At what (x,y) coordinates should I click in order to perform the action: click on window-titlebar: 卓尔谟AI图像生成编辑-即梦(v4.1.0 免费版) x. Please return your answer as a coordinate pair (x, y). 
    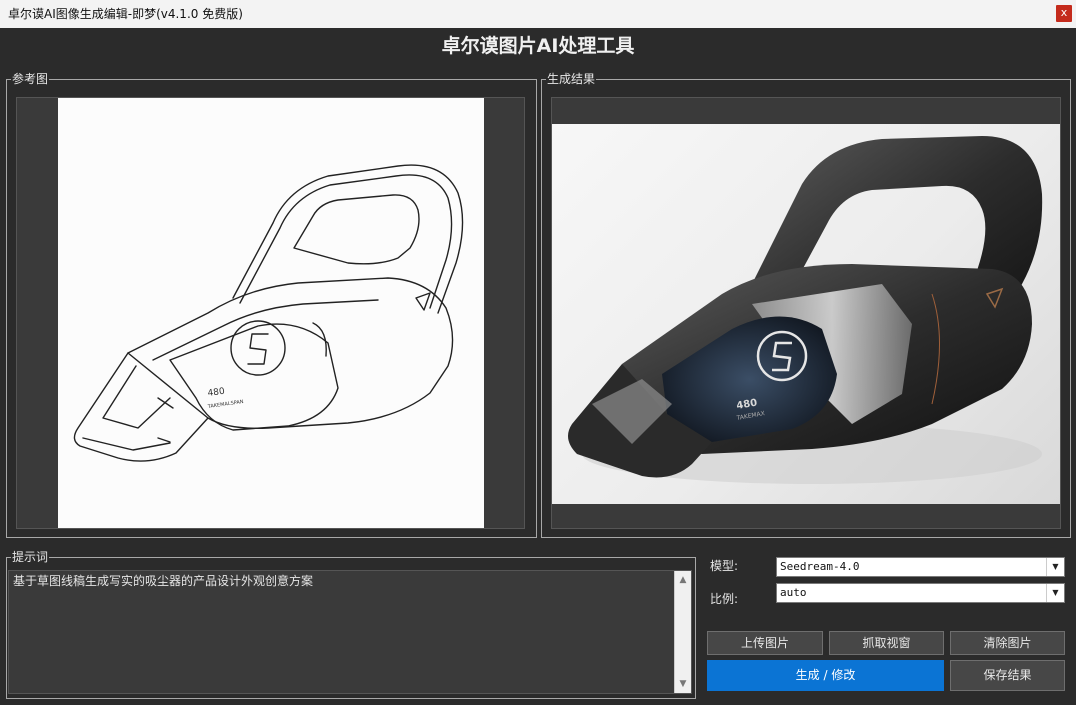
    Looking at the image, I should click on (538, 14).